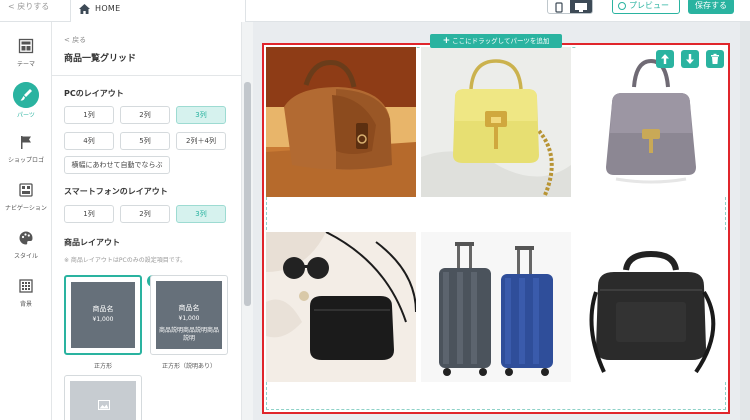 This screenshot has width=750, height=420. I want to click on scrollbar-thumb, so click(247, 194).